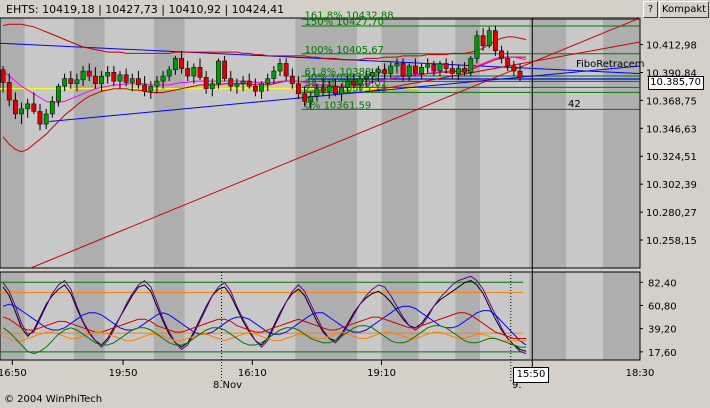 This screenshot has height=408, width=710. What do you see at coordinates (574, 104) in the screenshot?
I see `bar-count-label: 42` at bounding box center [574, 104].